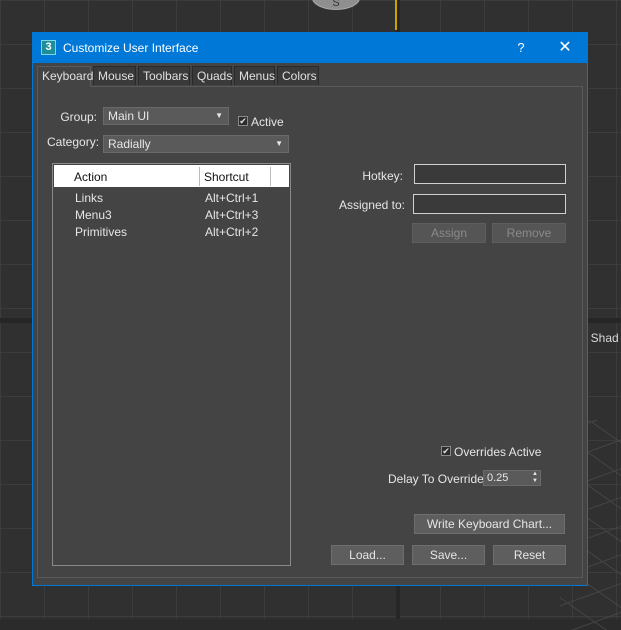 The height and width of the screenshot is (630, 621). I want to click on title-bar: 3 Customize User Interface ? ✕, so click(310, 48).